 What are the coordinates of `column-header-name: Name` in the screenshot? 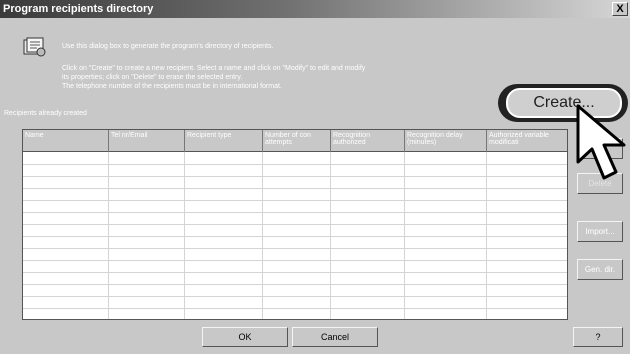 It's located at (66, 141).